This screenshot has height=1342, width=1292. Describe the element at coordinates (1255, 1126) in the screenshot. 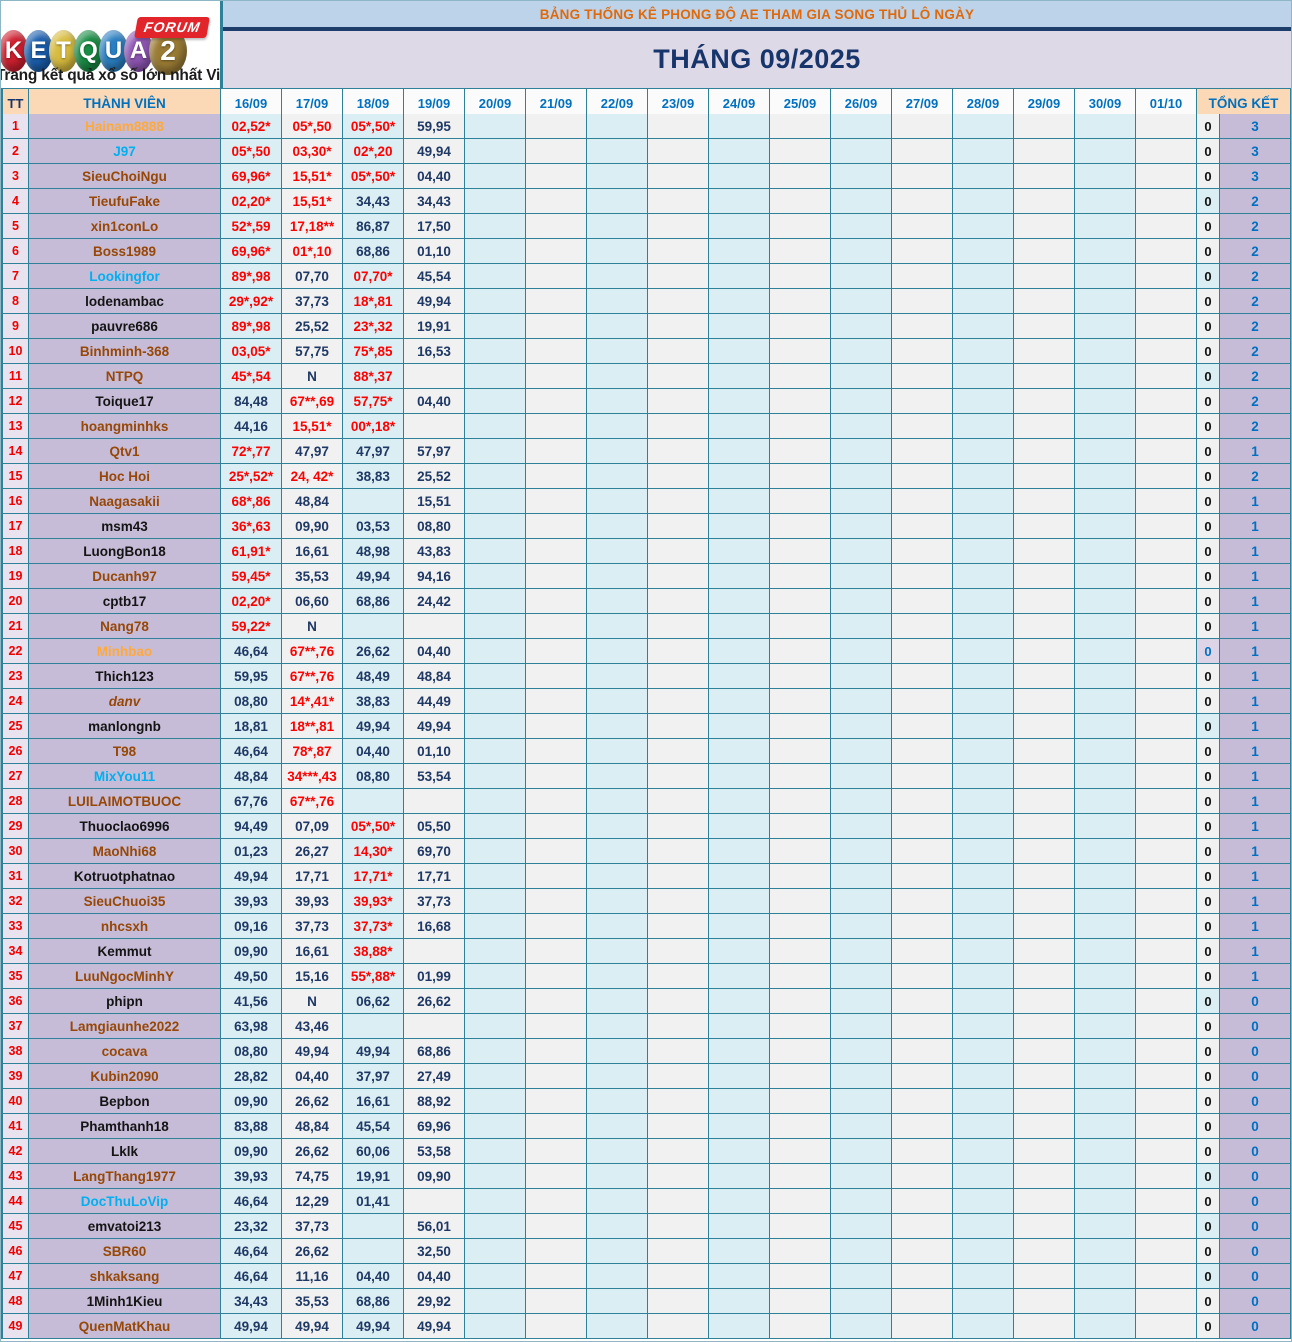

I see `total-cell: 0` at that location.